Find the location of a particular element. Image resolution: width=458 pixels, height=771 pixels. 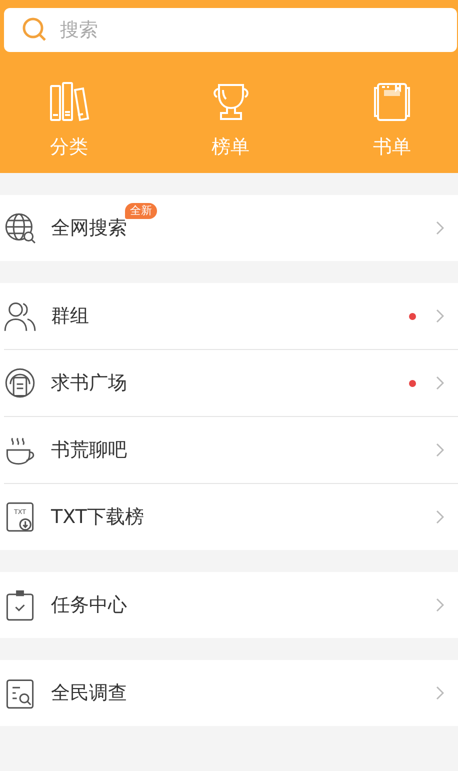

headset-icon is located at coordinates (20, 383).